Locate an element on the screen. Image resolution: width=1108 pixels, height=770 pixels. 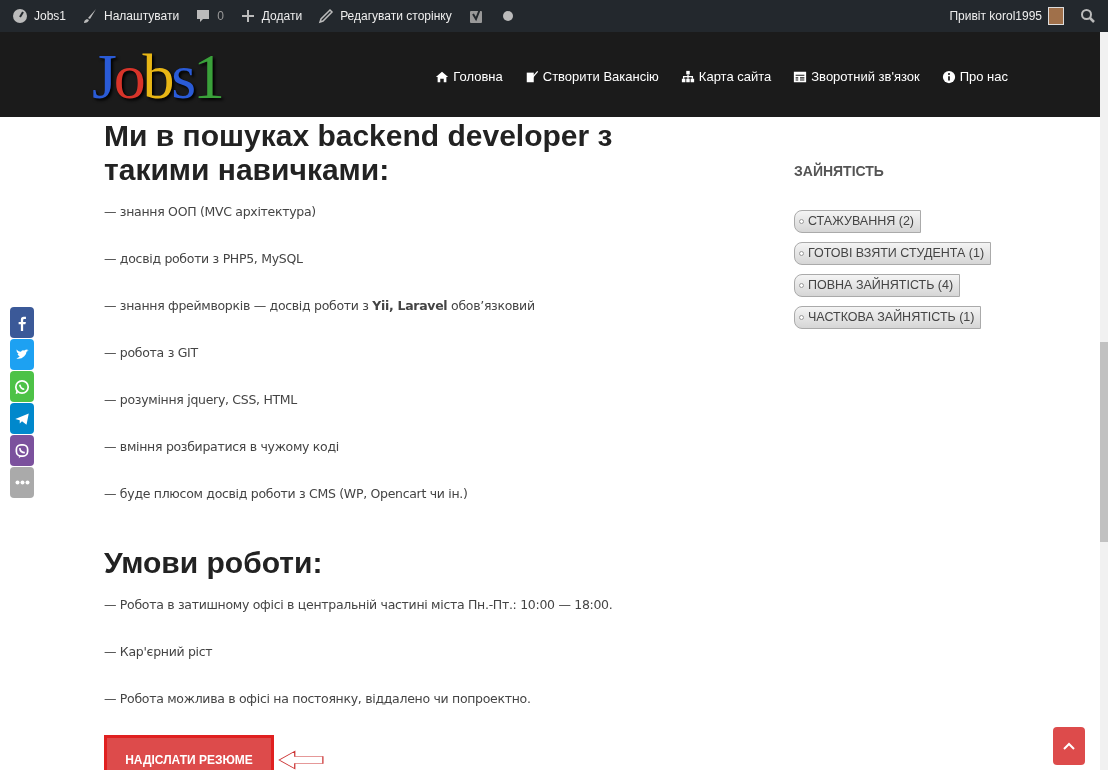
tag-link: СТАЖУВАННЯ (2) is located at coordinates (858, 221).